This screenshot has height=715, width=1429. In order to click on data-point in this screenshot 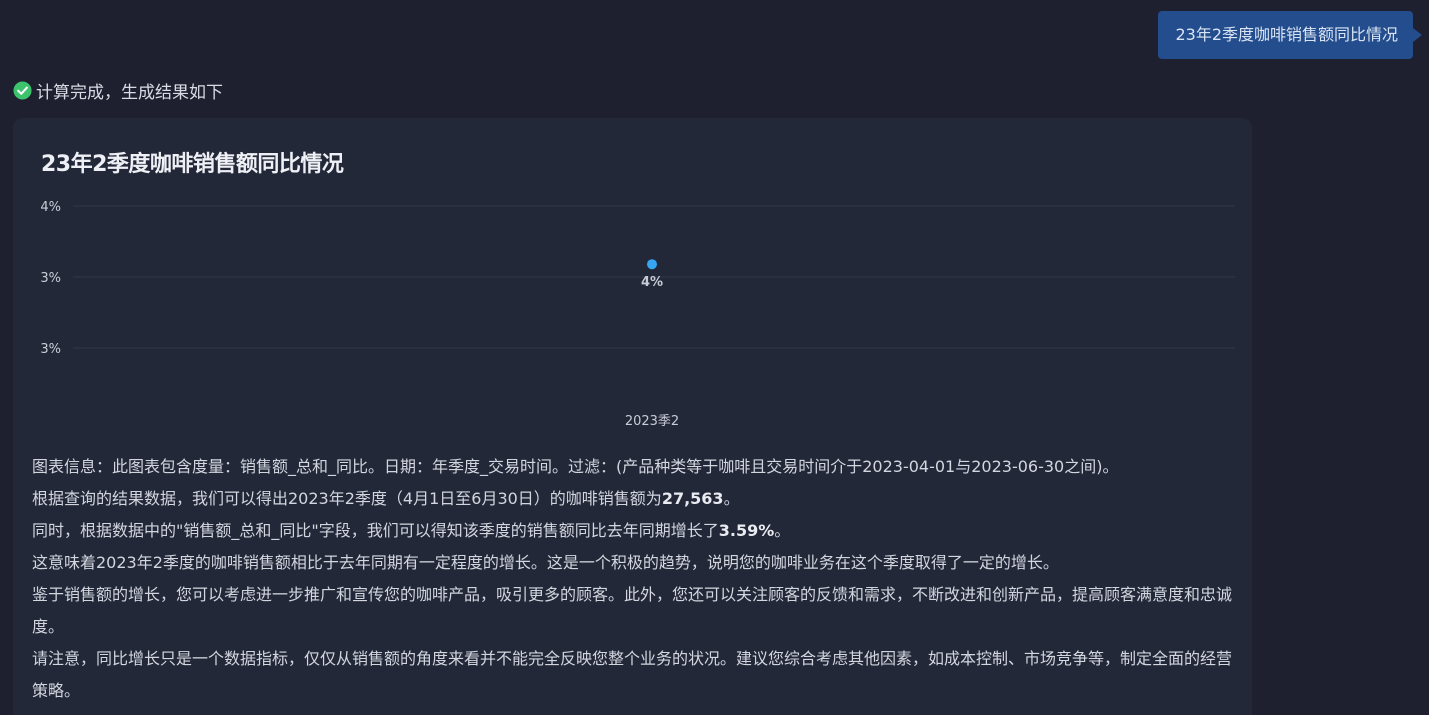, I will do `click(652, 264)`.